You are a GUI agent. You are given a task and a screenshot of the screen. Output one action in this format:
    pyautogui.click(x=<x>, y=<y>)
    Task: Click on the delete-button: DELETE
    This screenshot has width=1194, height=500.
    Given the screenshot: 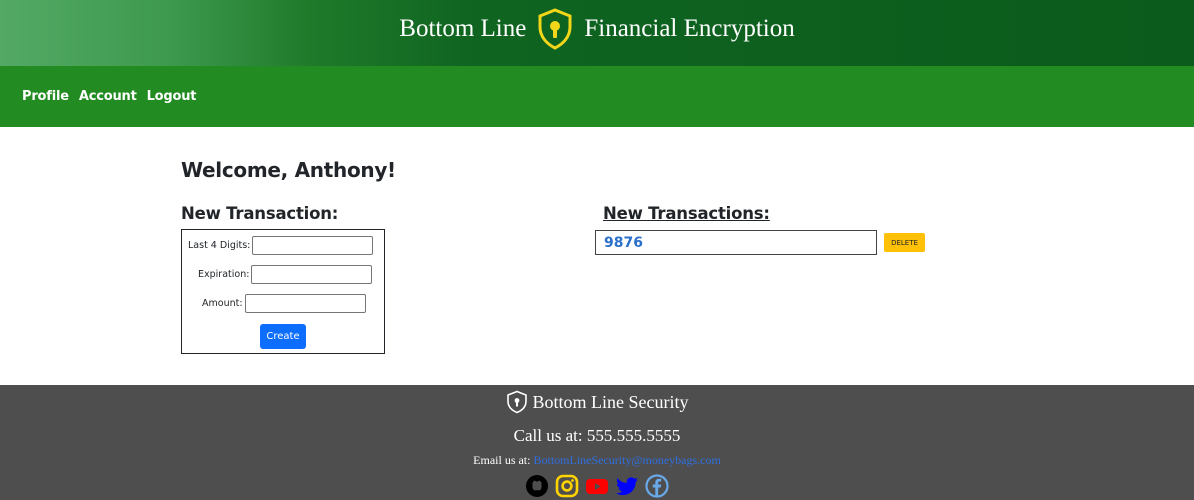 What is the action you would take?
    pyautogui.click(x=904, y=242)
    